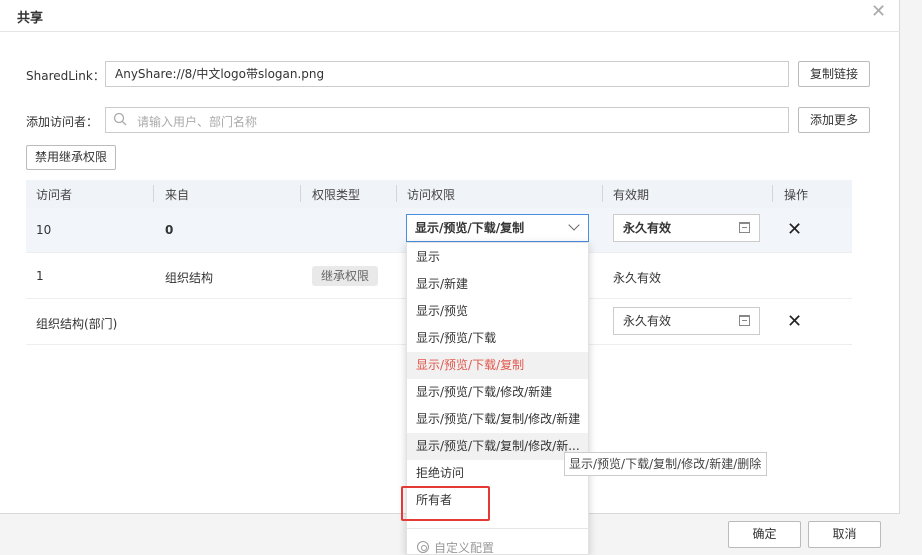  I want to click on owner-highlight-box, so click(445, 503).